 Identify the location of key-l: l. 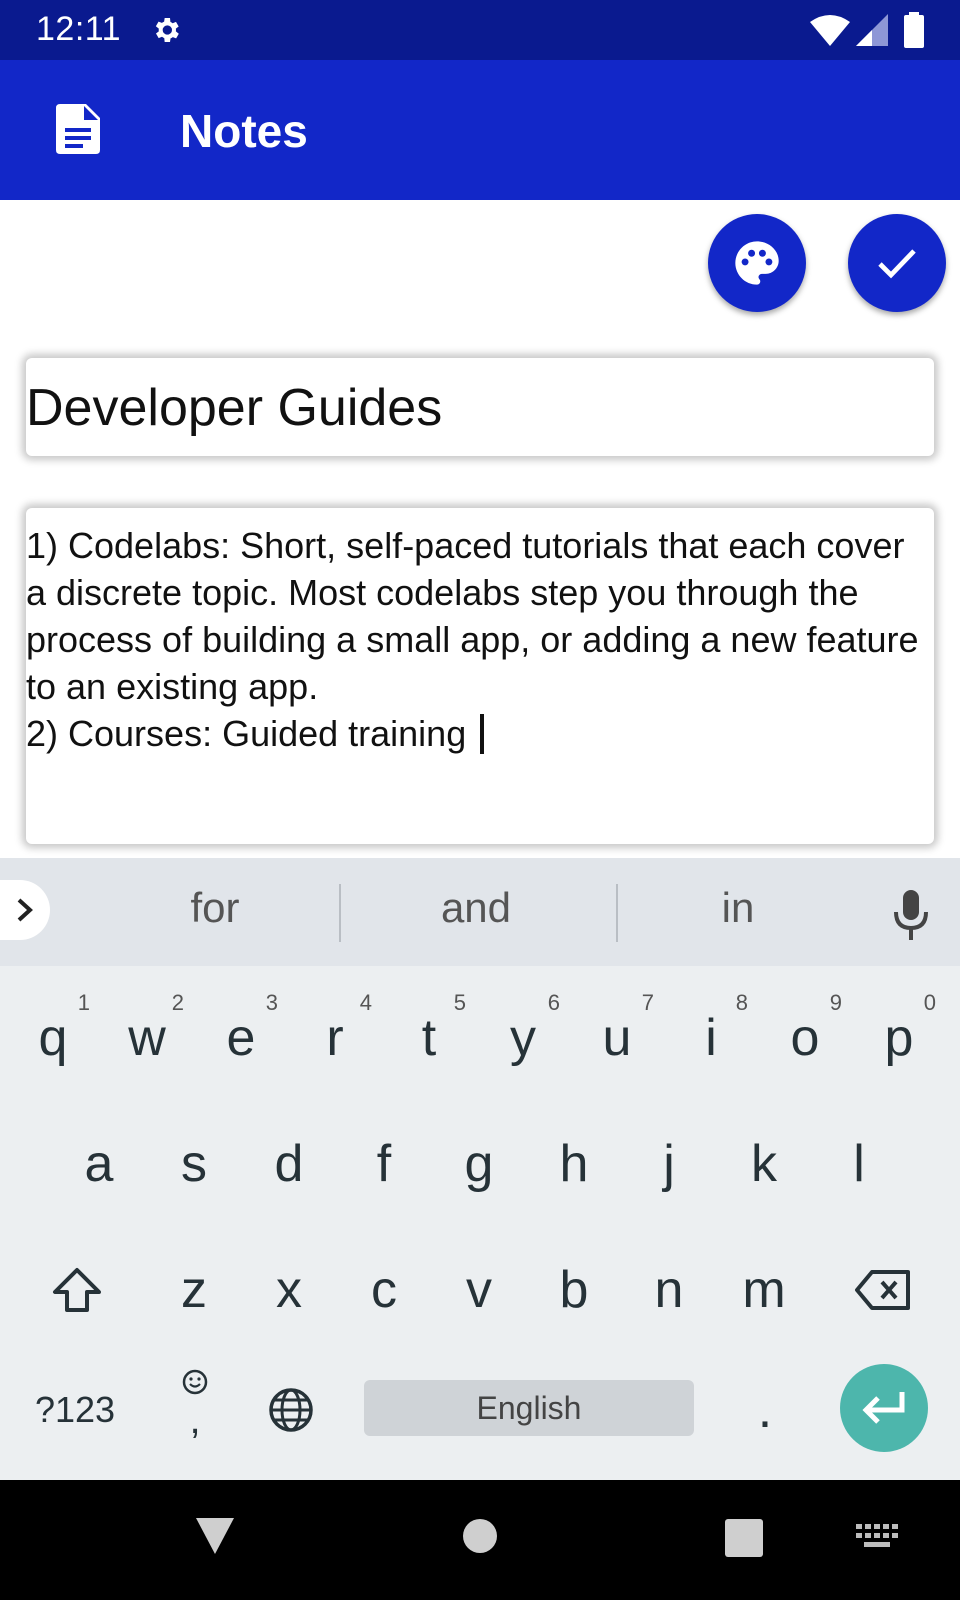
(859, 1164).